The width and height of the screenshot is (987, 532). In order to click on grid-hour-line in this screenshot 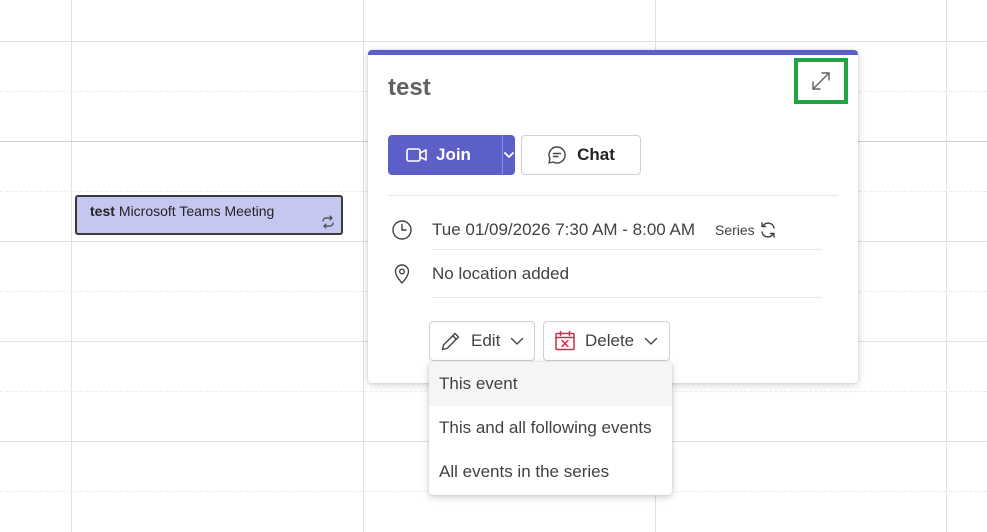, I will do `click(493, 41)`.